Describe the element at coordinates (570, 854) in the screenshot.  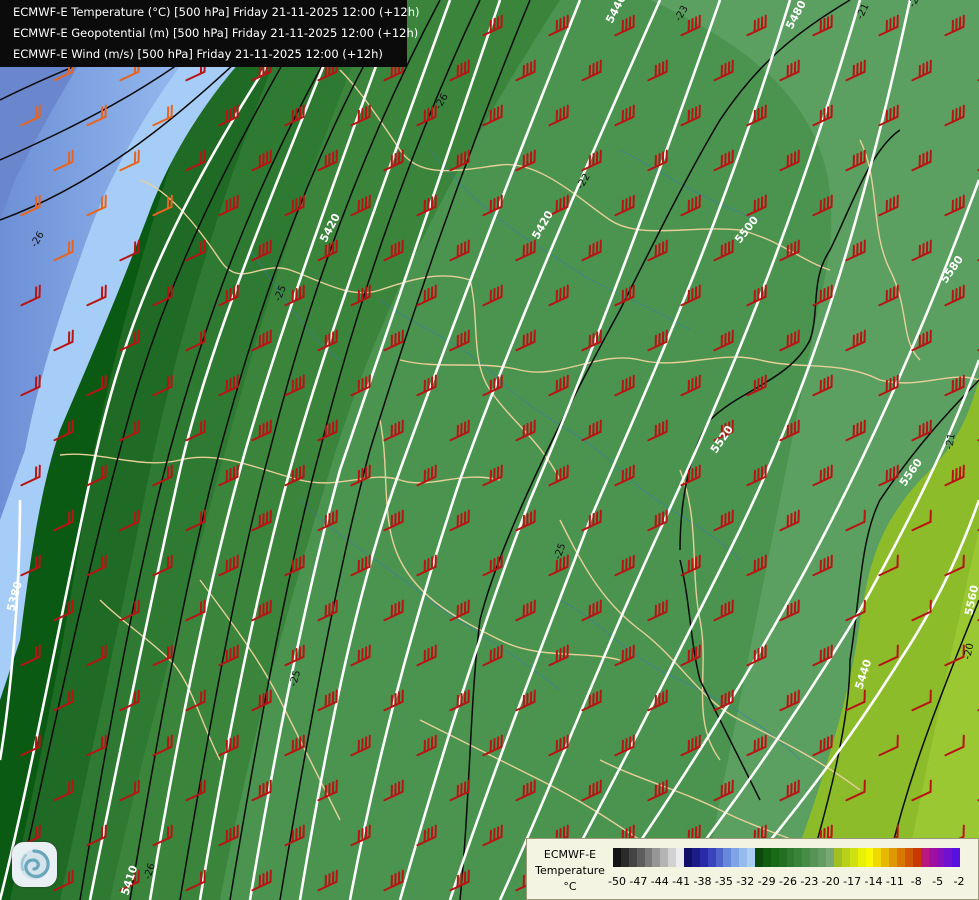
I see `colorbar-title: ECMWF-E` at that location.